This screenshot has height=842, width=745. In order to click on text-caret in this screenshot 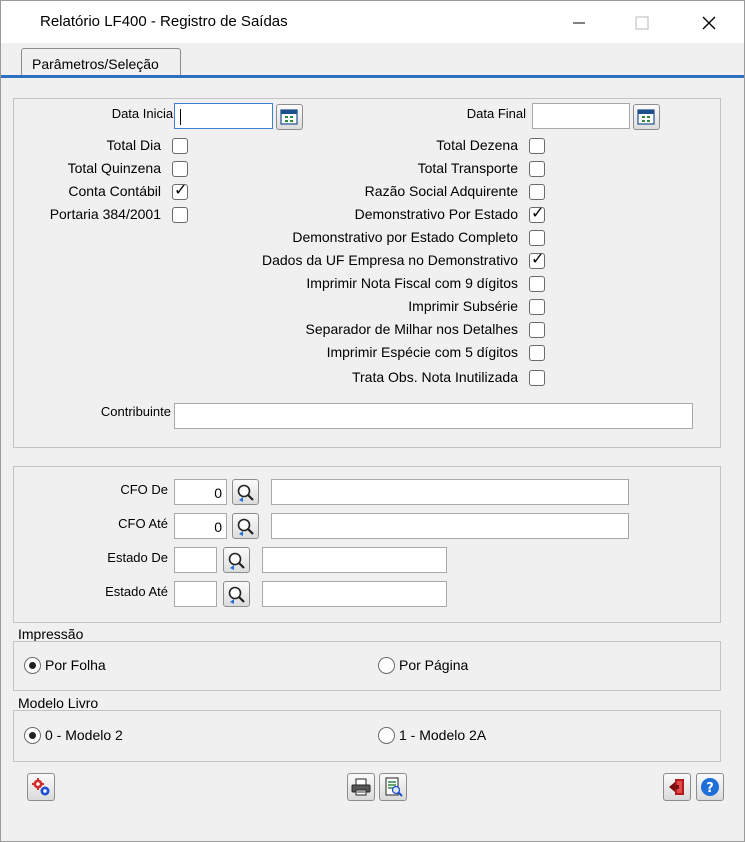, I will do `click(180, 117)`.